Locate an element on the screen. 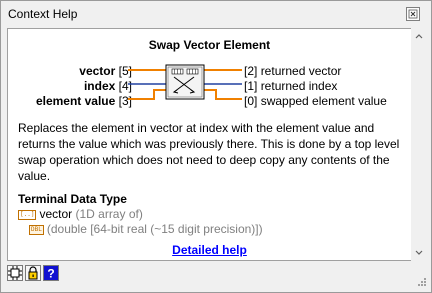  output-index: [0] is located at coordinates (251, 101).